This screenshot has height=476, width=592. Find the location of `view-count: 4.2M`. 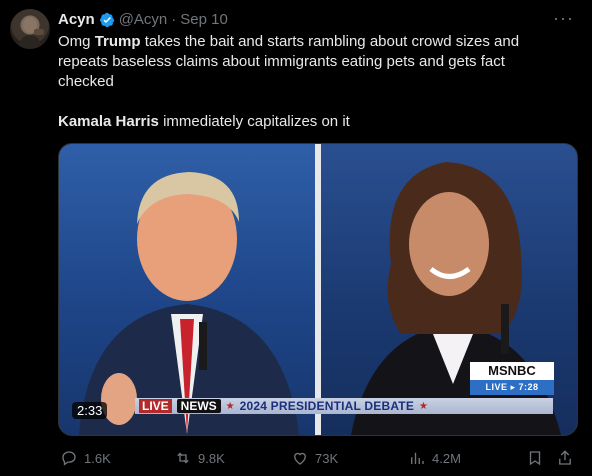

view-count: 4.2M is located at coordinates (446, 458).